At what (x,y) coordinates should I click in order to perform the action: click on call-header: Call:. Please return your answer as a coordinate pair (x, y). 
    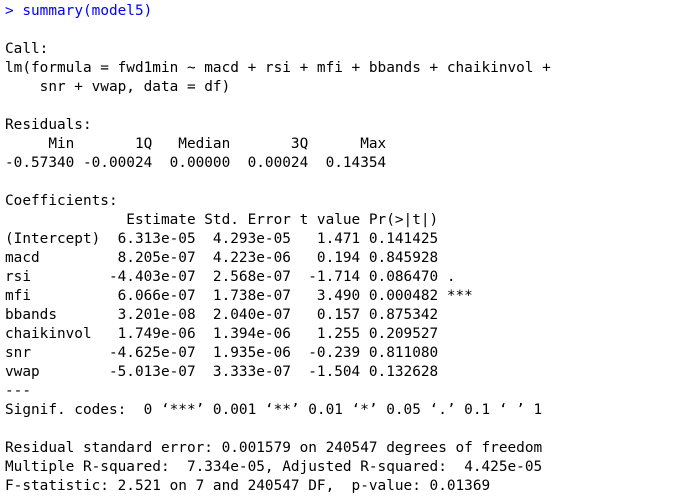
    Looking at the image, I should click on (27, 49).